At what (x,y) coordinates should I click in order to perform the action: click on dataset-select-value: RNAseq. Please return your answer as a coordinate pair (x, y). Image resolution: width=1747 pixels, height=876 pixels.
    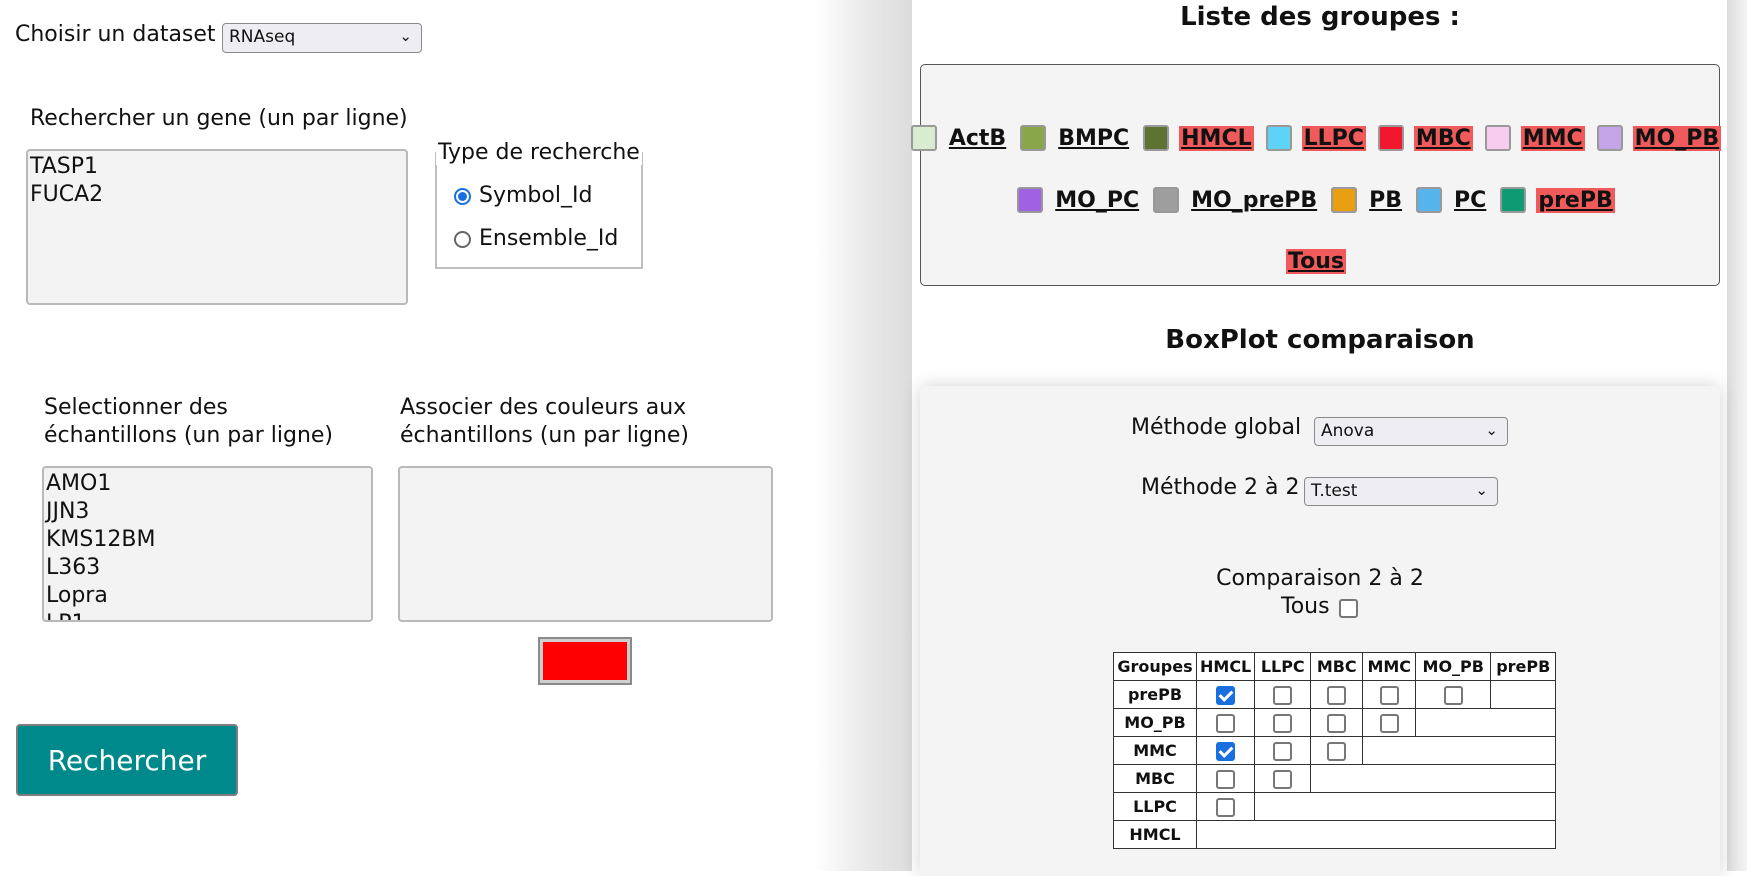
    Looking at the image, I should click on (262, 37).